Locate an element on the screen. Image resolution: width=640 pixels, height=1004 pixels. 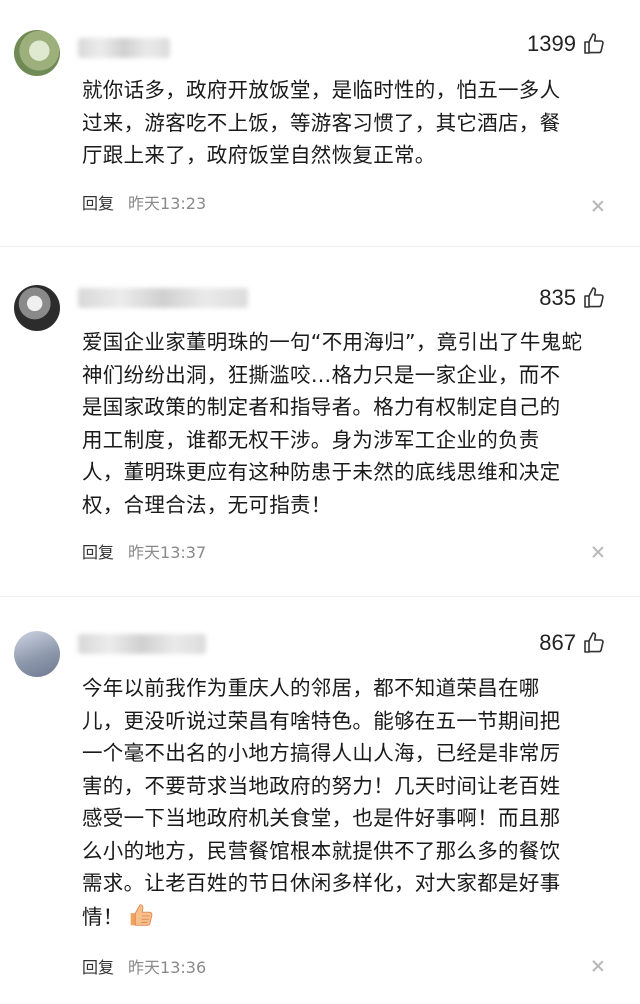
like-count: 867 is located at coordinates (557, 642).